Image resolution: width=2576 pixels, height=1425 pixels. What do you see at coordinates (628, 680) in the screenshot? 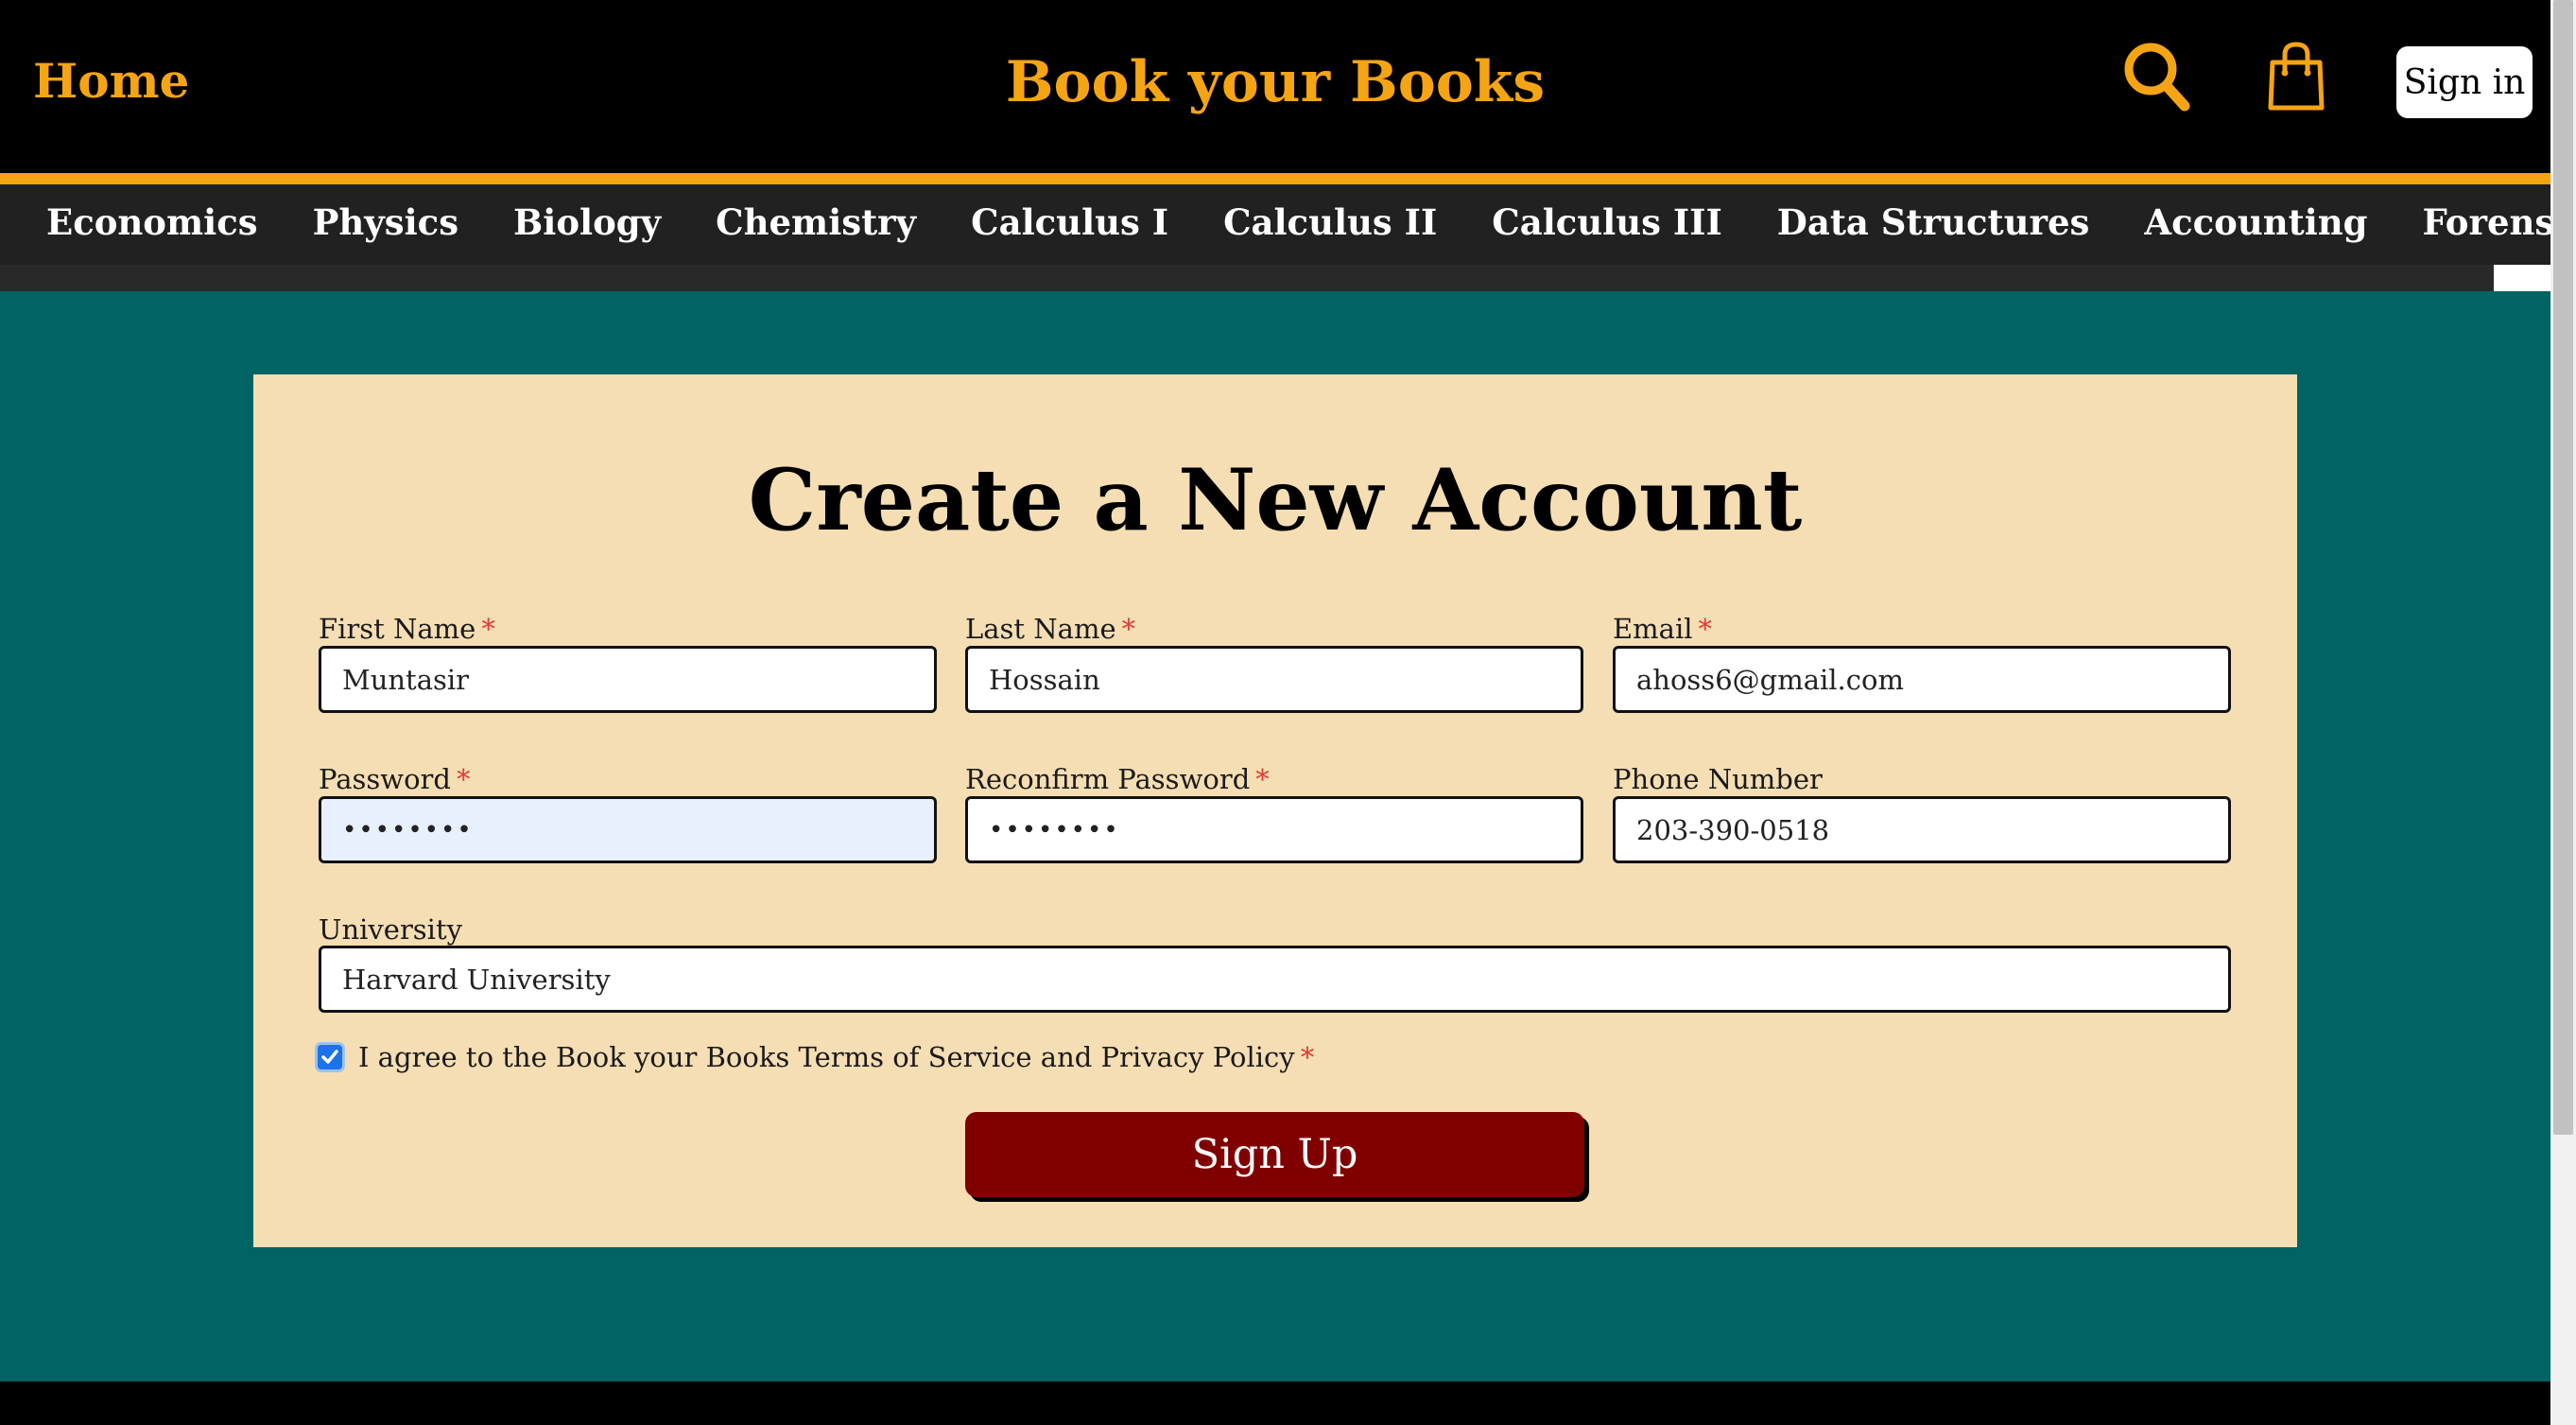
I see `first-name-input` at bounding box center [628, 680].